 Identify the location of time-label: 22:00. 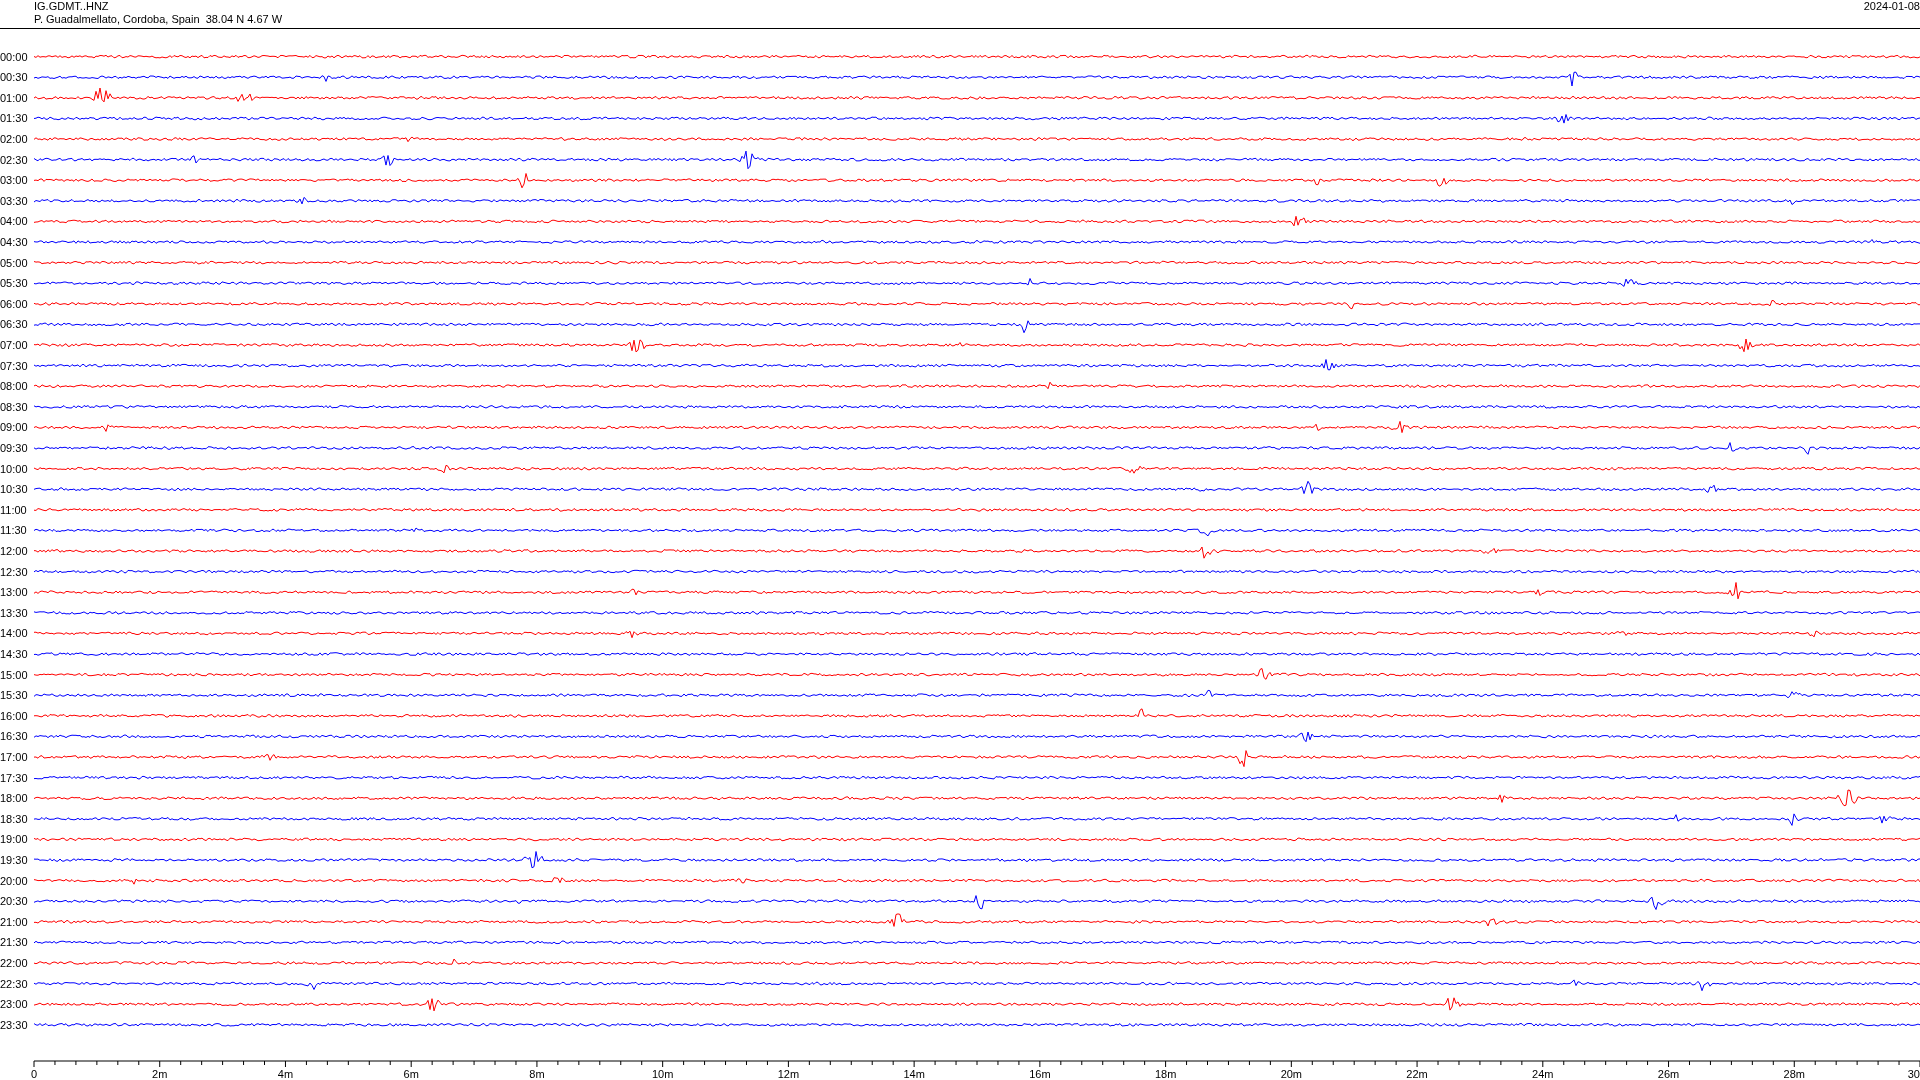
(14, 963).